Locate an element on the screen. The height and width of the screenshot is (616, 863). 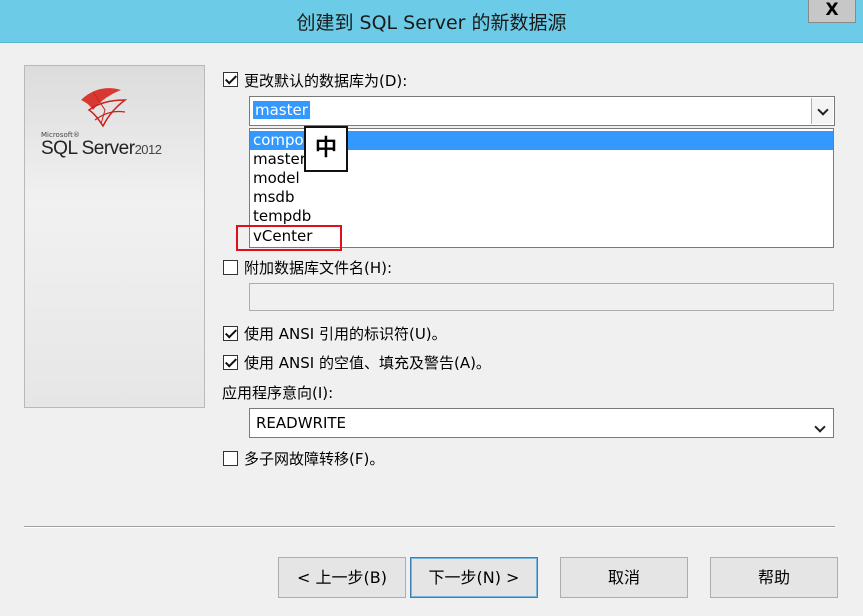
close-button: X is located at coordinates (832, 11).